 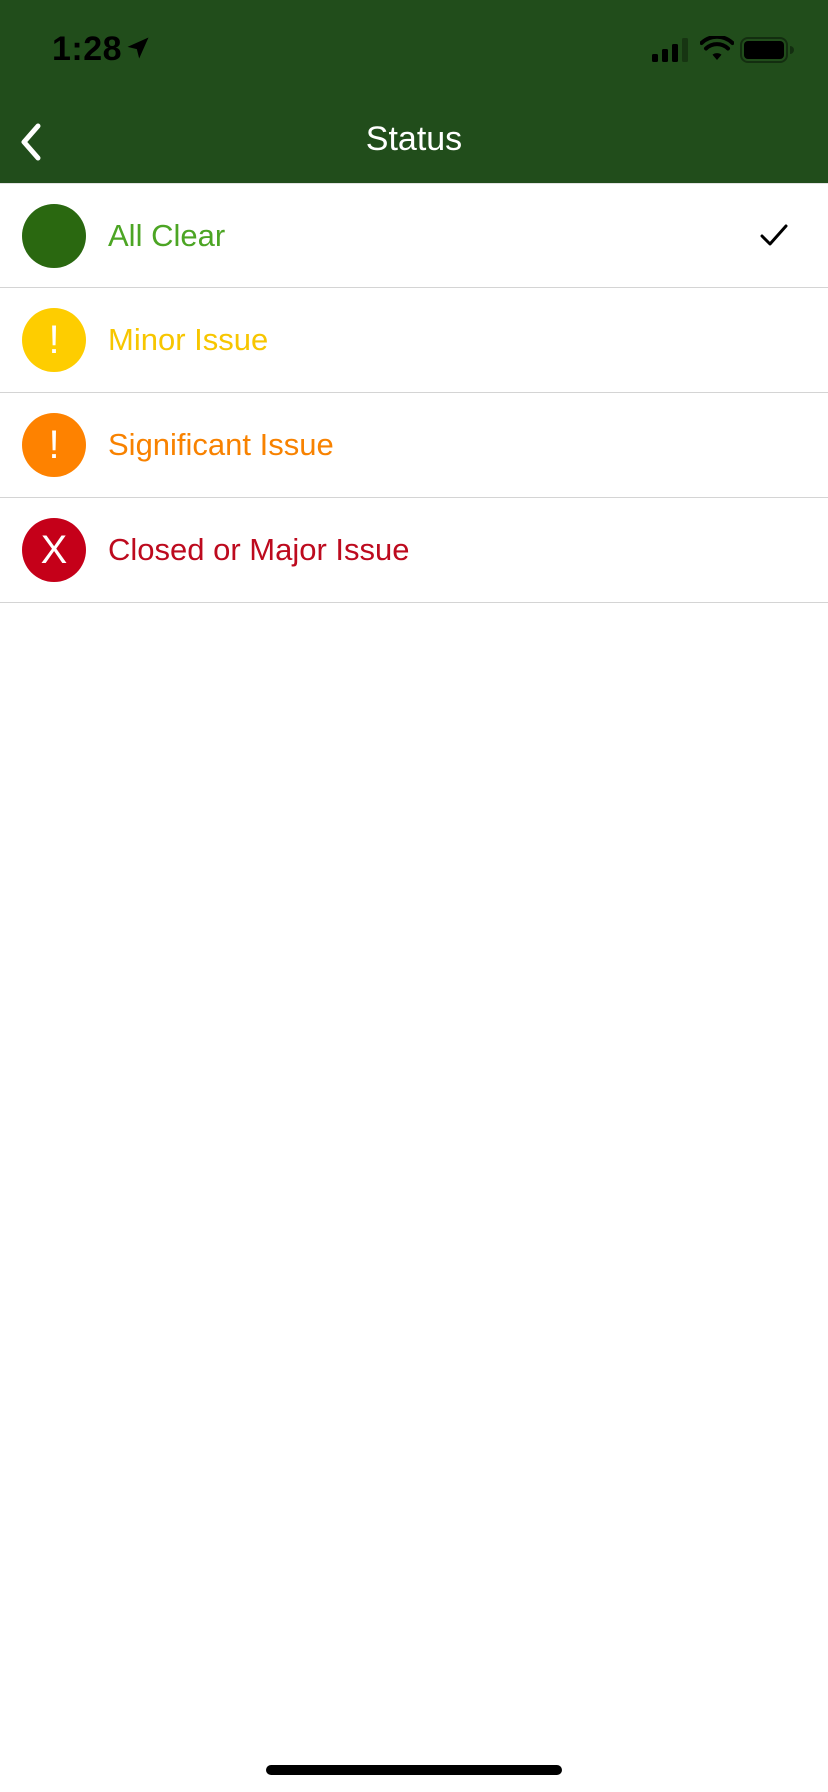 I want to click on checkmark-icon, so click(x=774, y=235).